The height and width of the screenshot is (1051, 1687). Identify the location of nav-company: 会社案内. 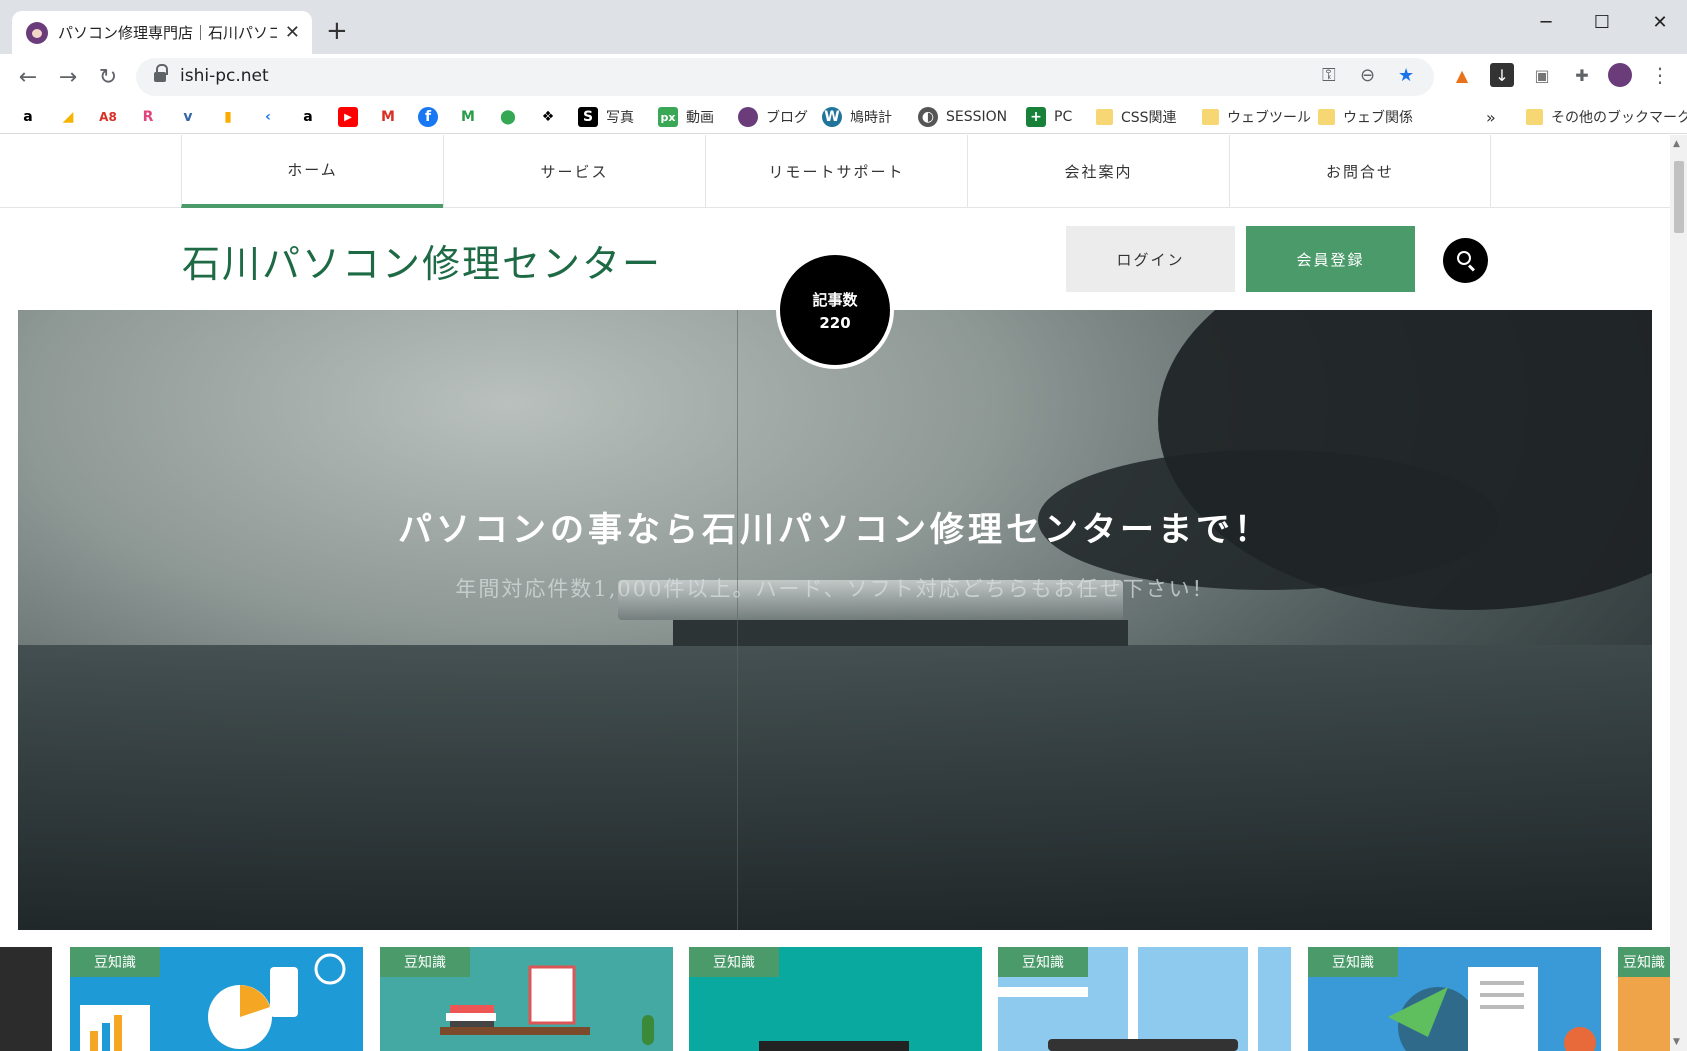
(1098, 171).